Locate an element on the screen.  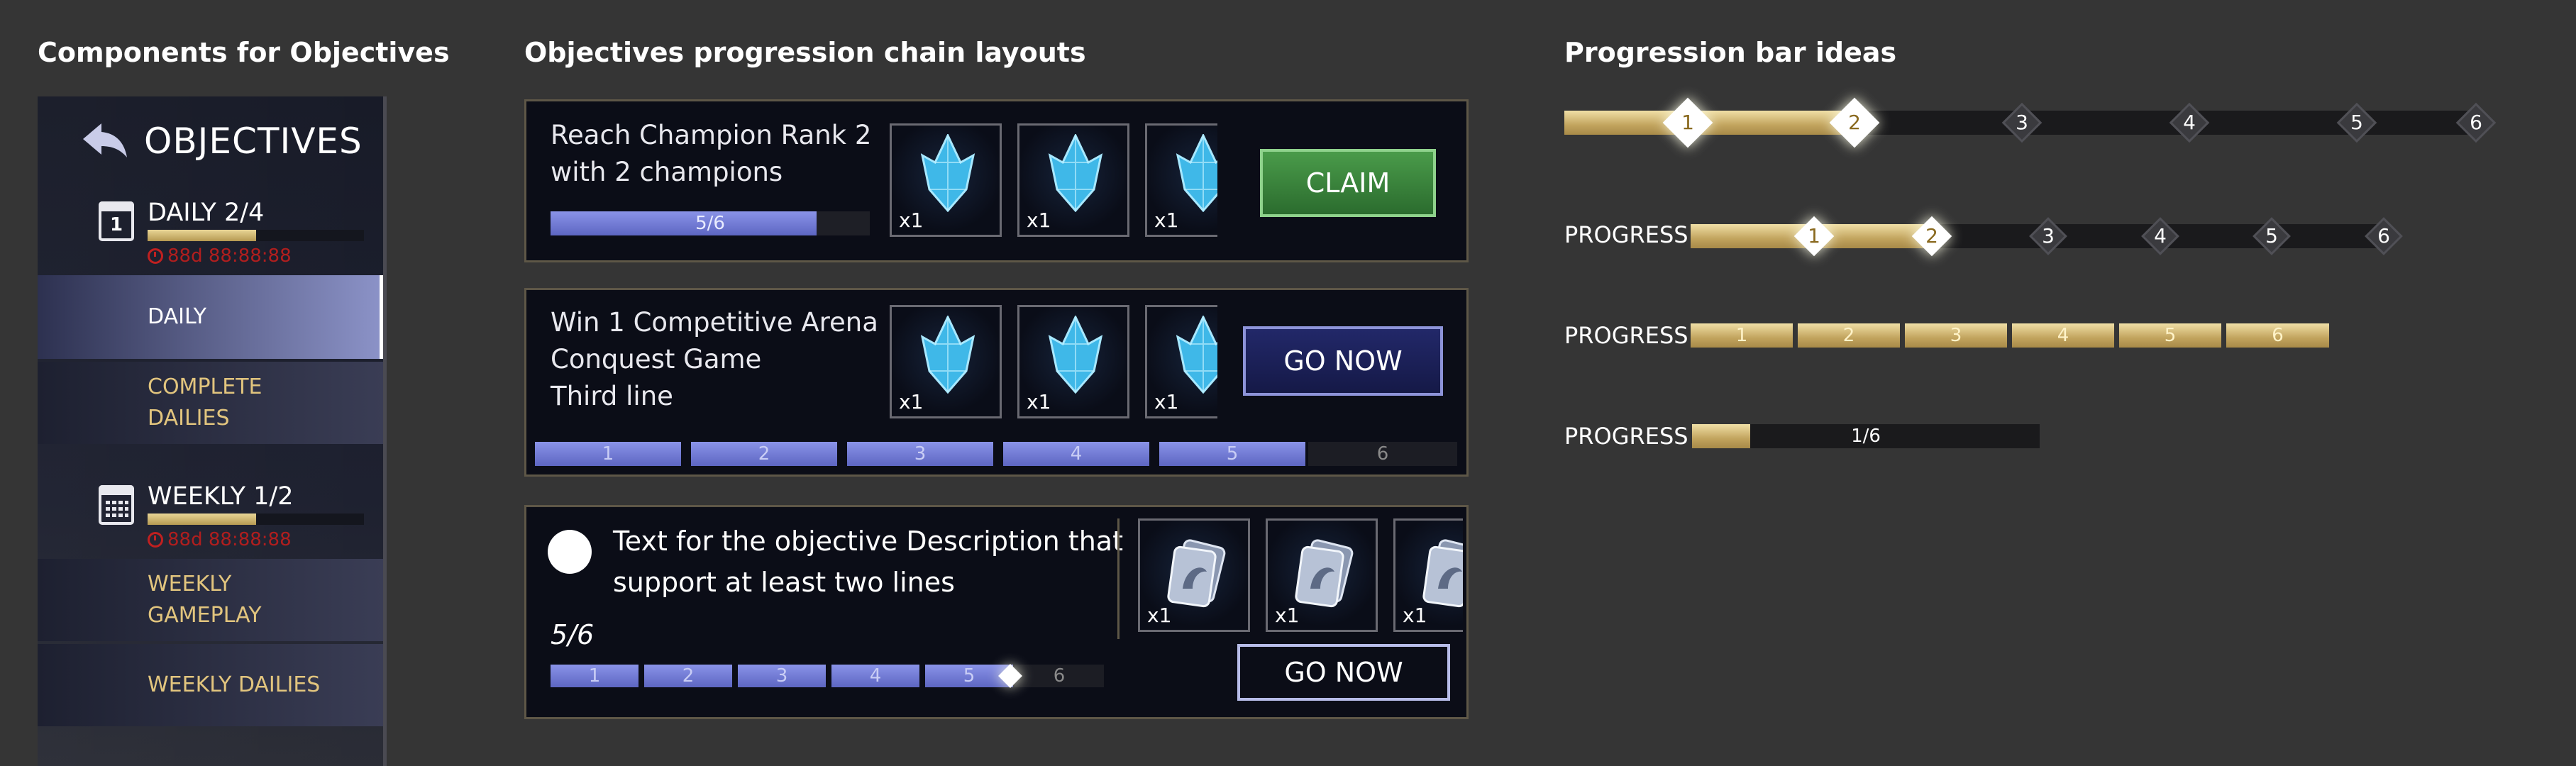
daily-timer: 88d 88:88:88 is located at coordinates (220, 256).